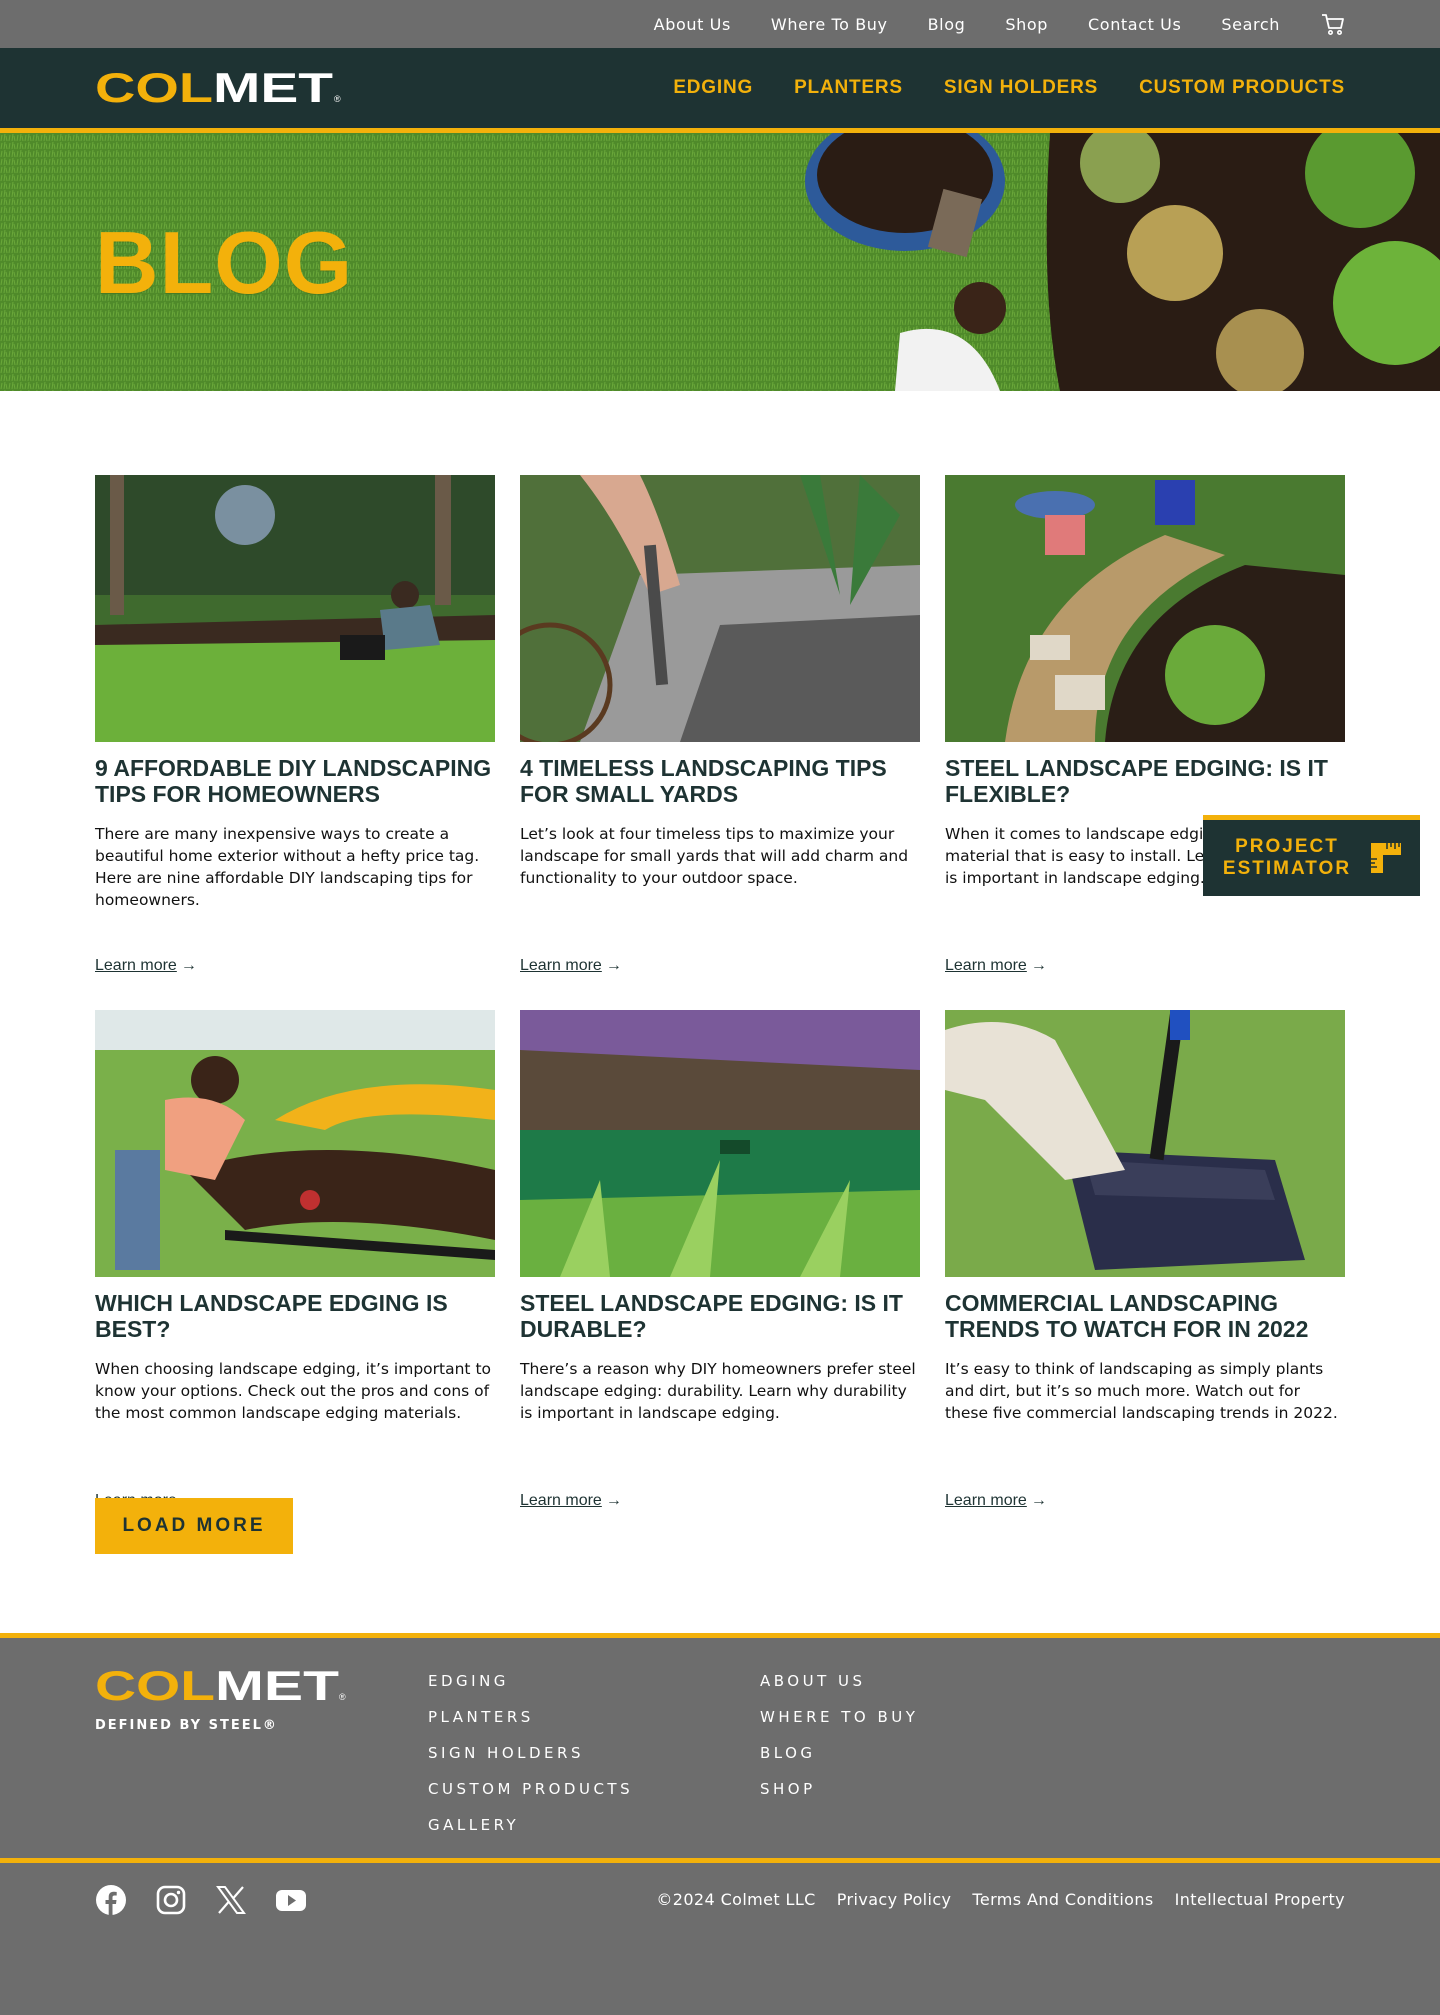  What do you see at coordinates (1021, 88) in the screenshot?
I see `nav-sign-holders: SIGN HOLDERS` at bounding box center [1021, 88].